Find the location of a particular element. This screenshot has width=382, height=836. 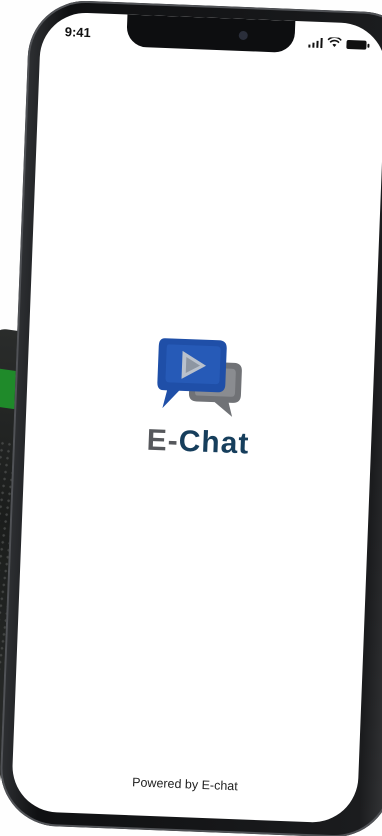

battery-icon is located at coordinates (356, 44).